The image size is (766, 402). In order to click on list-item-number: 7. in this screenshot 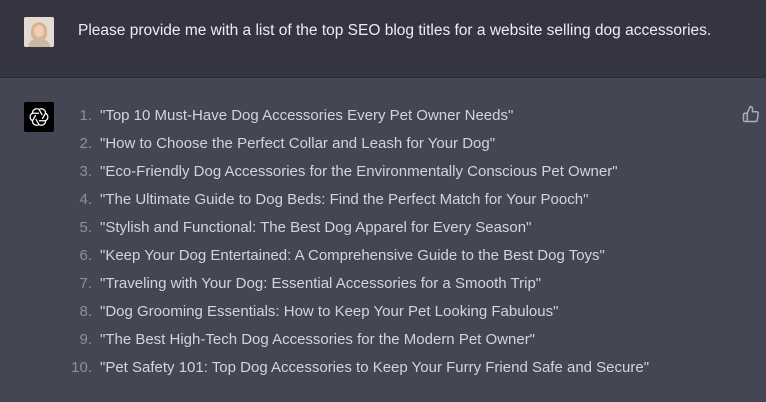, I will do `click(85, 283)`.